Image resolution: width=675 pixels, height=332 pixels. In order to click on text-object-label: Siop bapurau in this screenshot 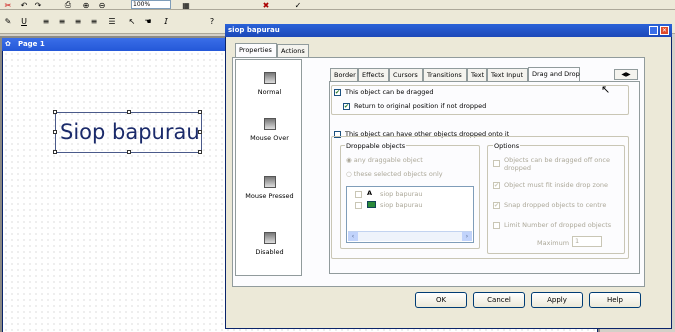, I will do `click(130, 132)`.